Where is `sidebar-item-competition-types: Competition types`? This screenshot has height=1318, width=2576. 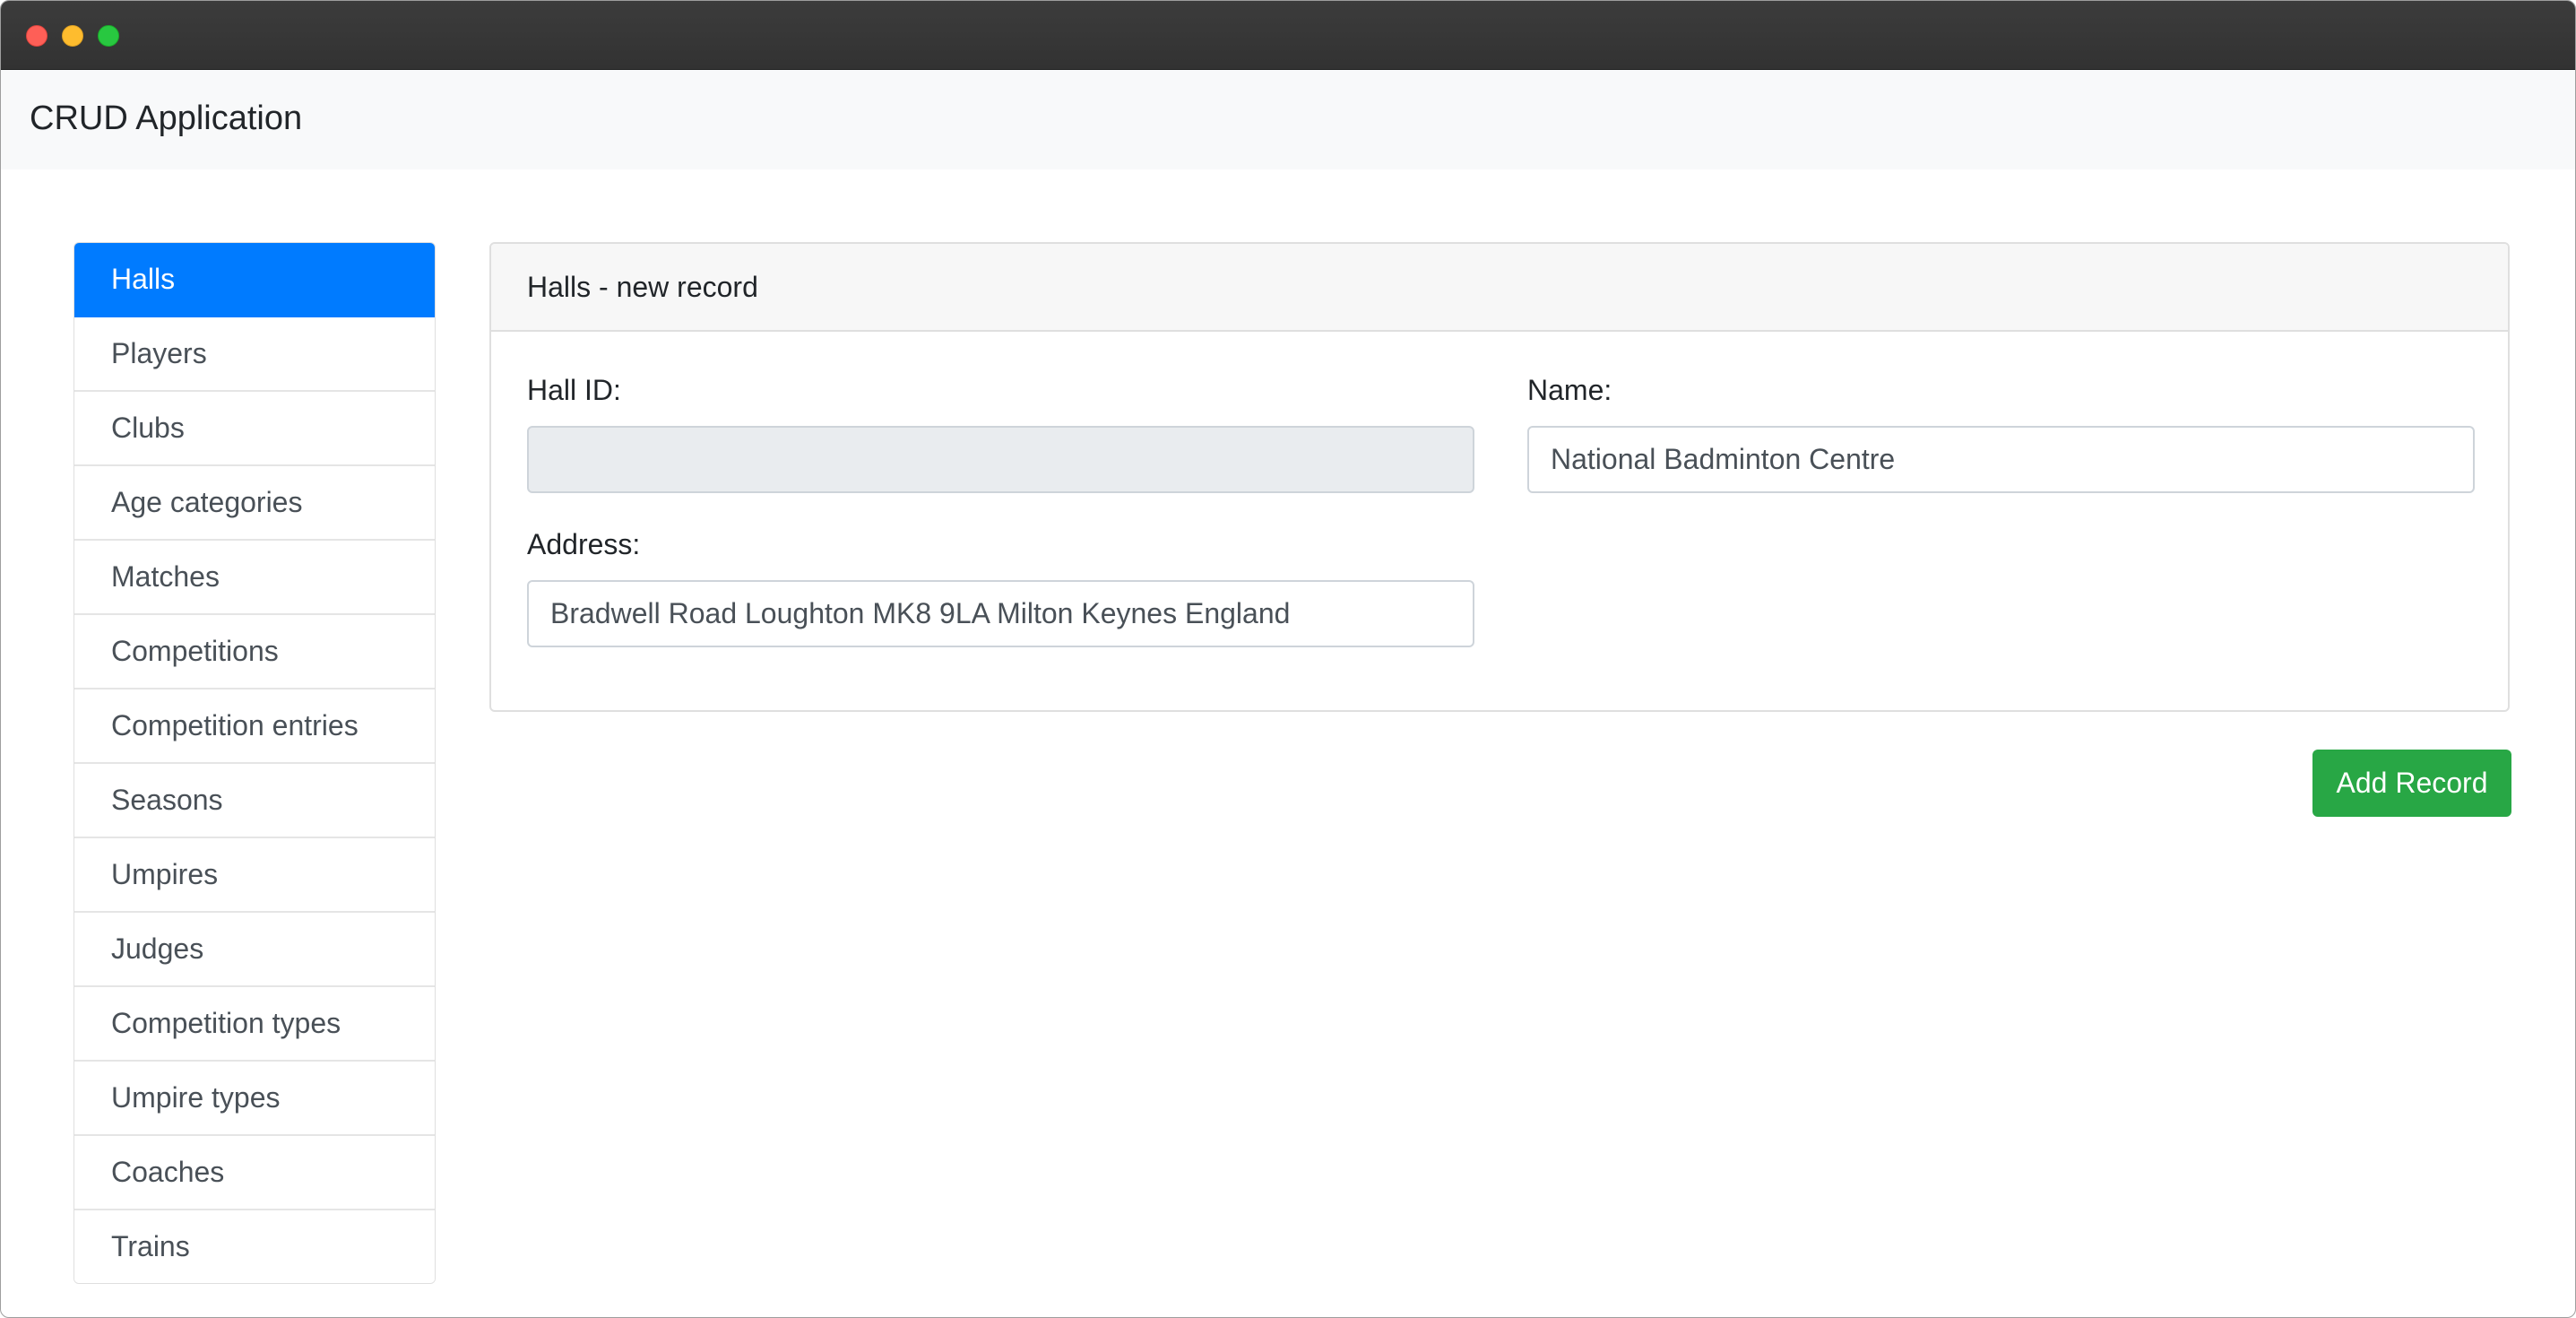 sidebar-item-competition-types: Competition types is located at coordinates (254, 1025).